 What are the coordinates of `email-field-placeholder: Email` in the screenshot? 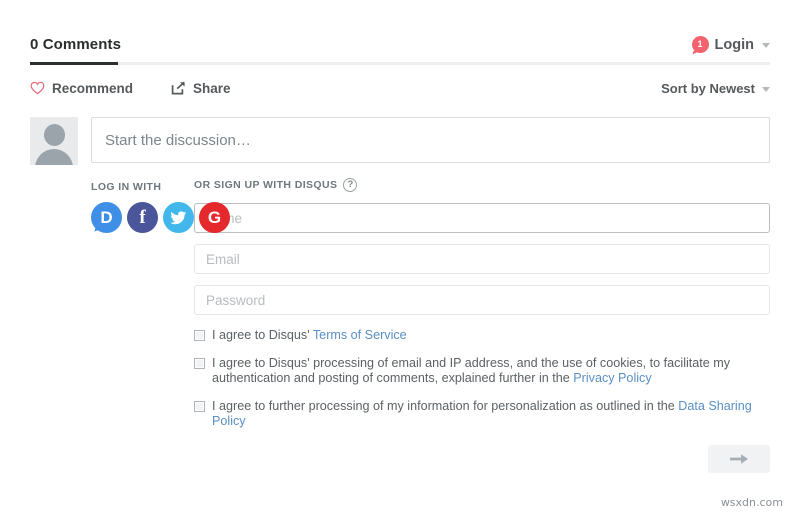 It's located at (223, 259).